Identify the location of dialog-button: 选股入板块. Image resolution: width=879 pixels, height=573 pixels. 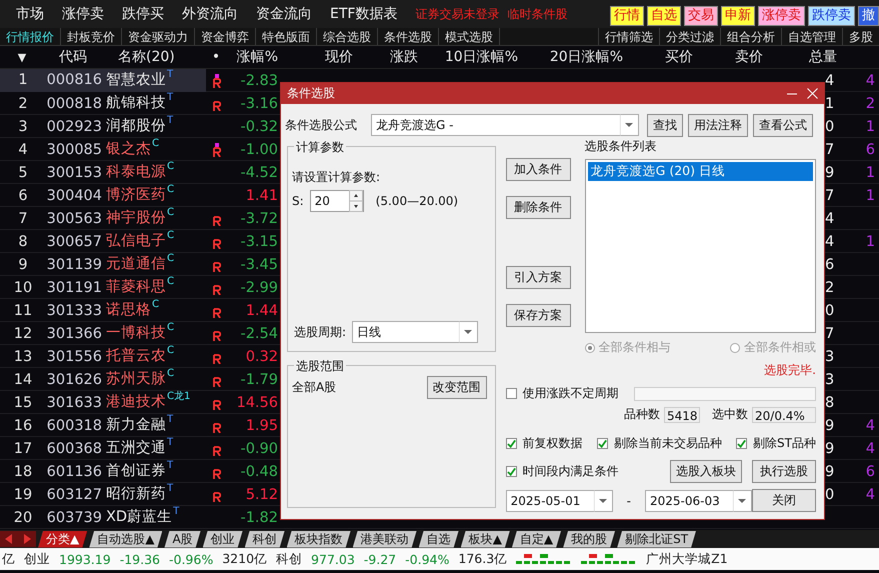
(706, 471).